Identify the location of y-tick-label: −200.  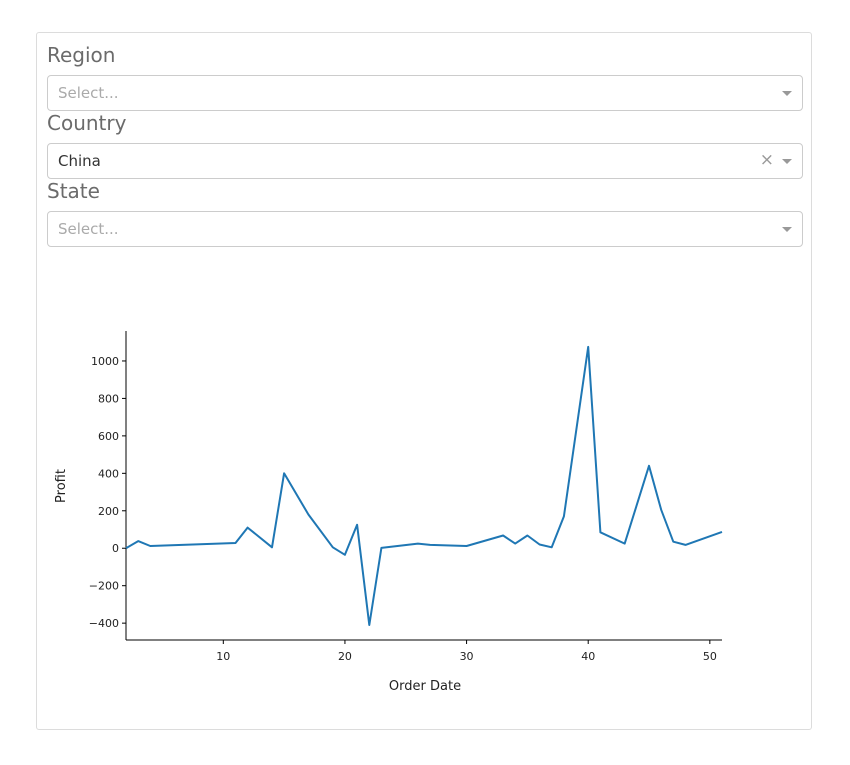
(104, 586).